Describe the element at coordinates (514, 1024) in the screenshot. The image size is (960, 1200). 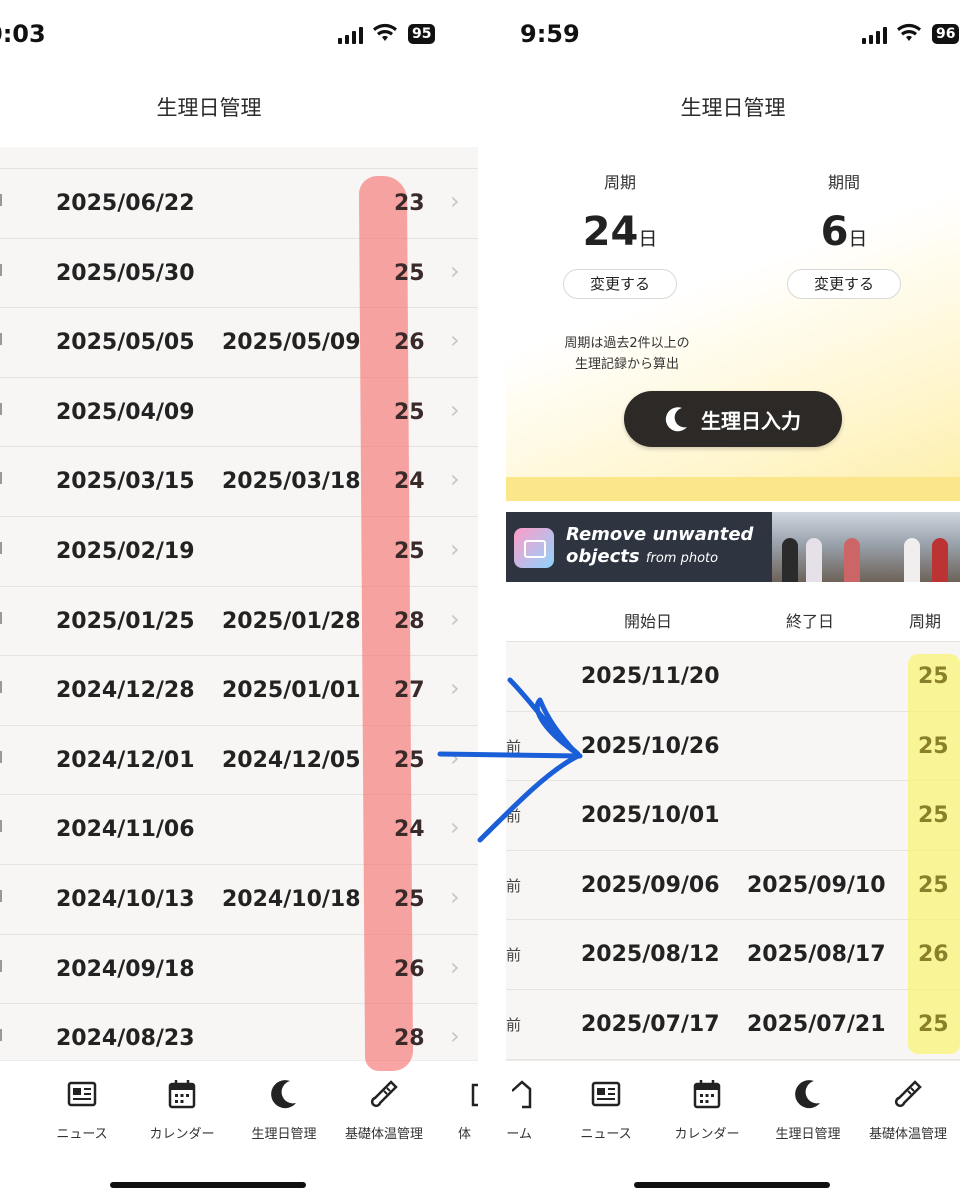
I see `row-prefix: 前` at that location.